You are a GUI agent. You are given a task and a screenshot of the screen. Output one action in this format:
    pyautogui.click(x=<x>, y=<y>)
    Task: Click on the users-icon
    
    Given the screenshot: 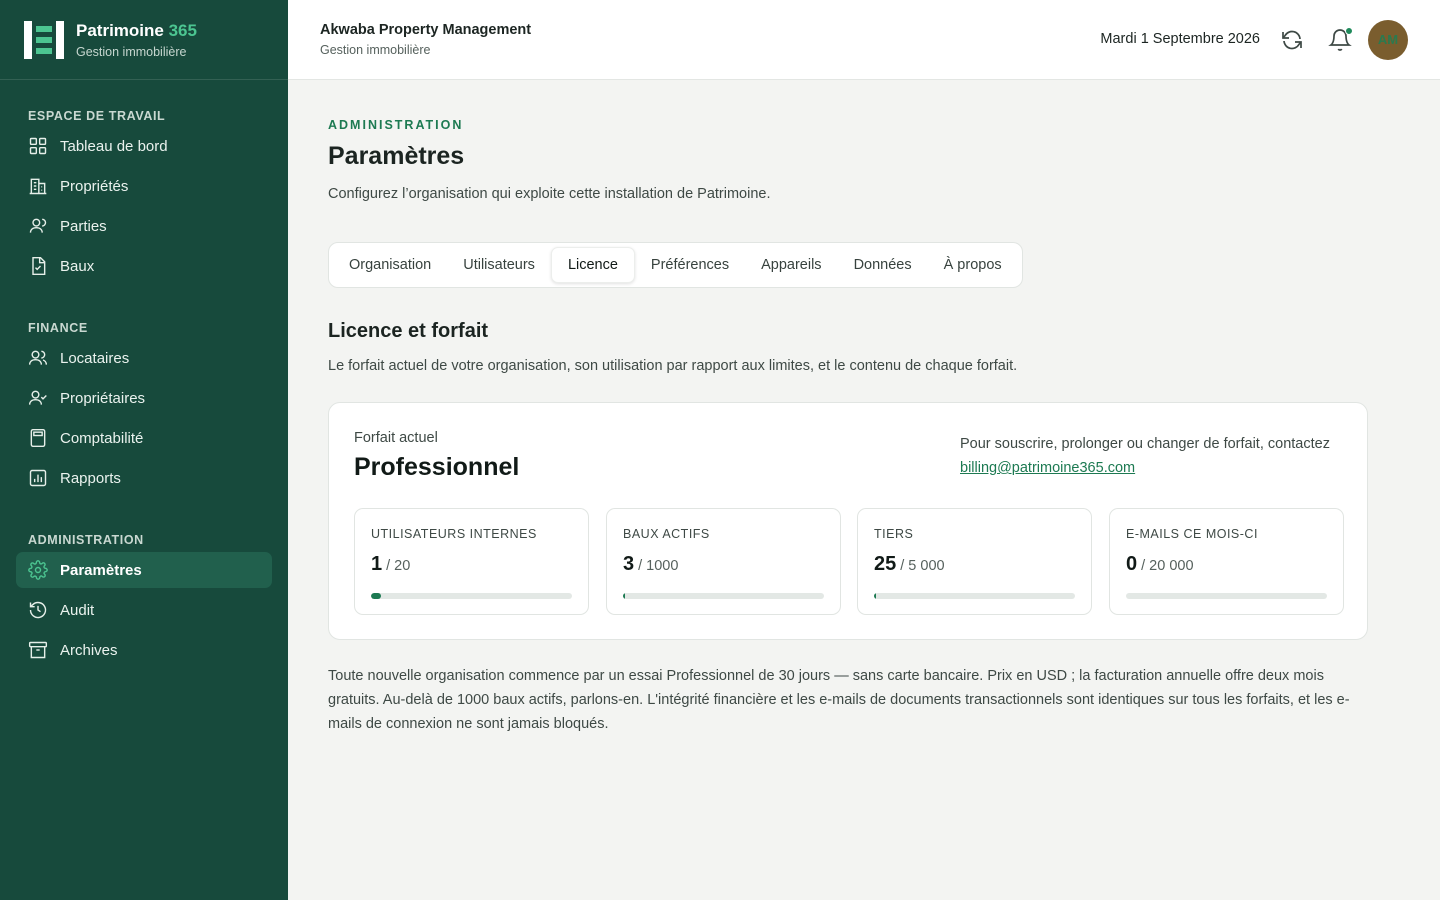 What is the action you would take?
    pyautogui.click(x=38, y=357)
    